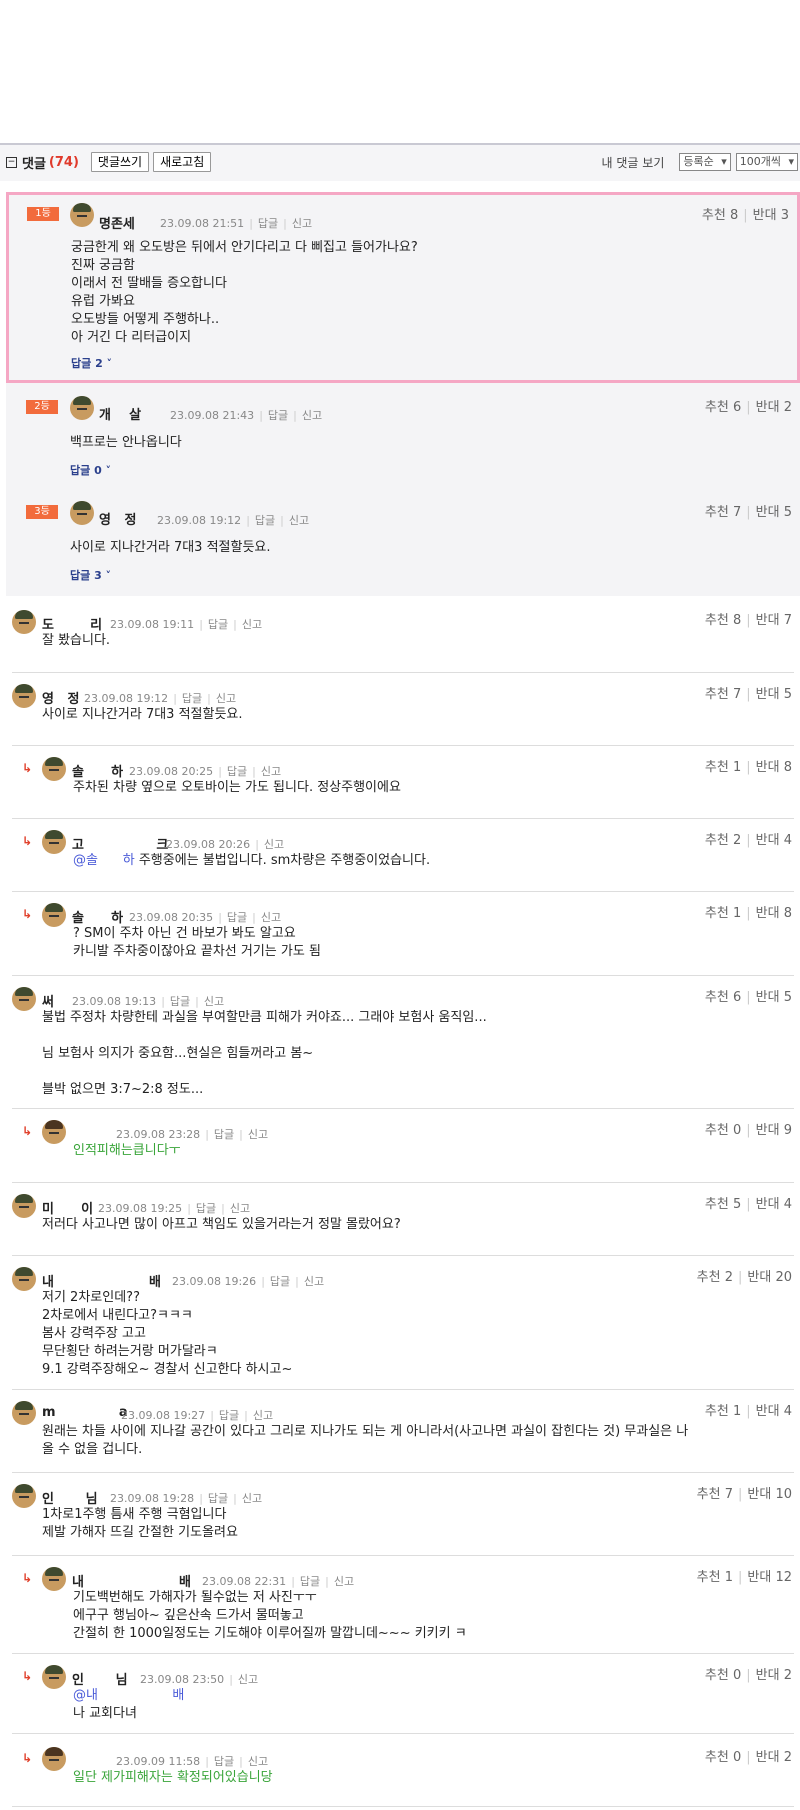 This screenshot has height=1810, width=800. I want to click on nickname: 개 살, so click(120, 413).